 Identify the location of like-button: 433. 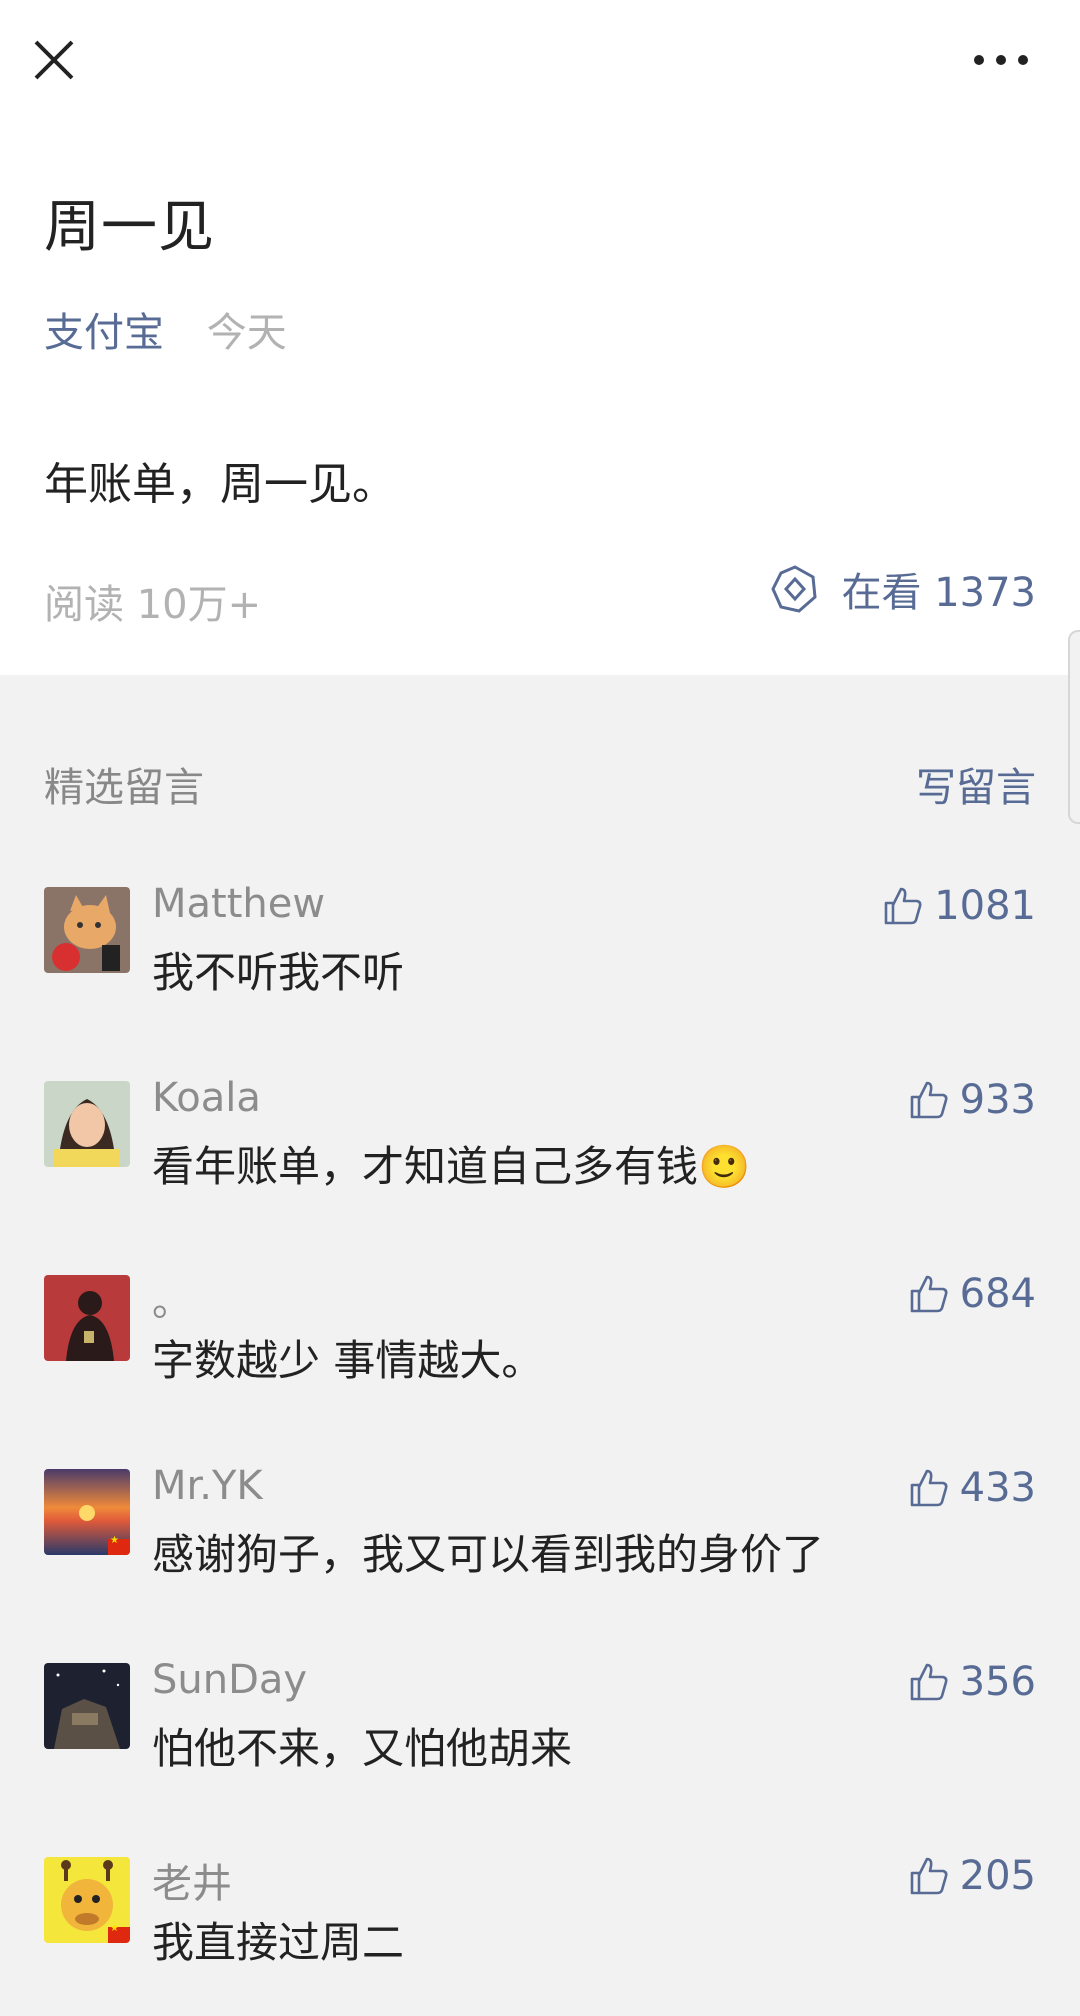
(972, 1488).